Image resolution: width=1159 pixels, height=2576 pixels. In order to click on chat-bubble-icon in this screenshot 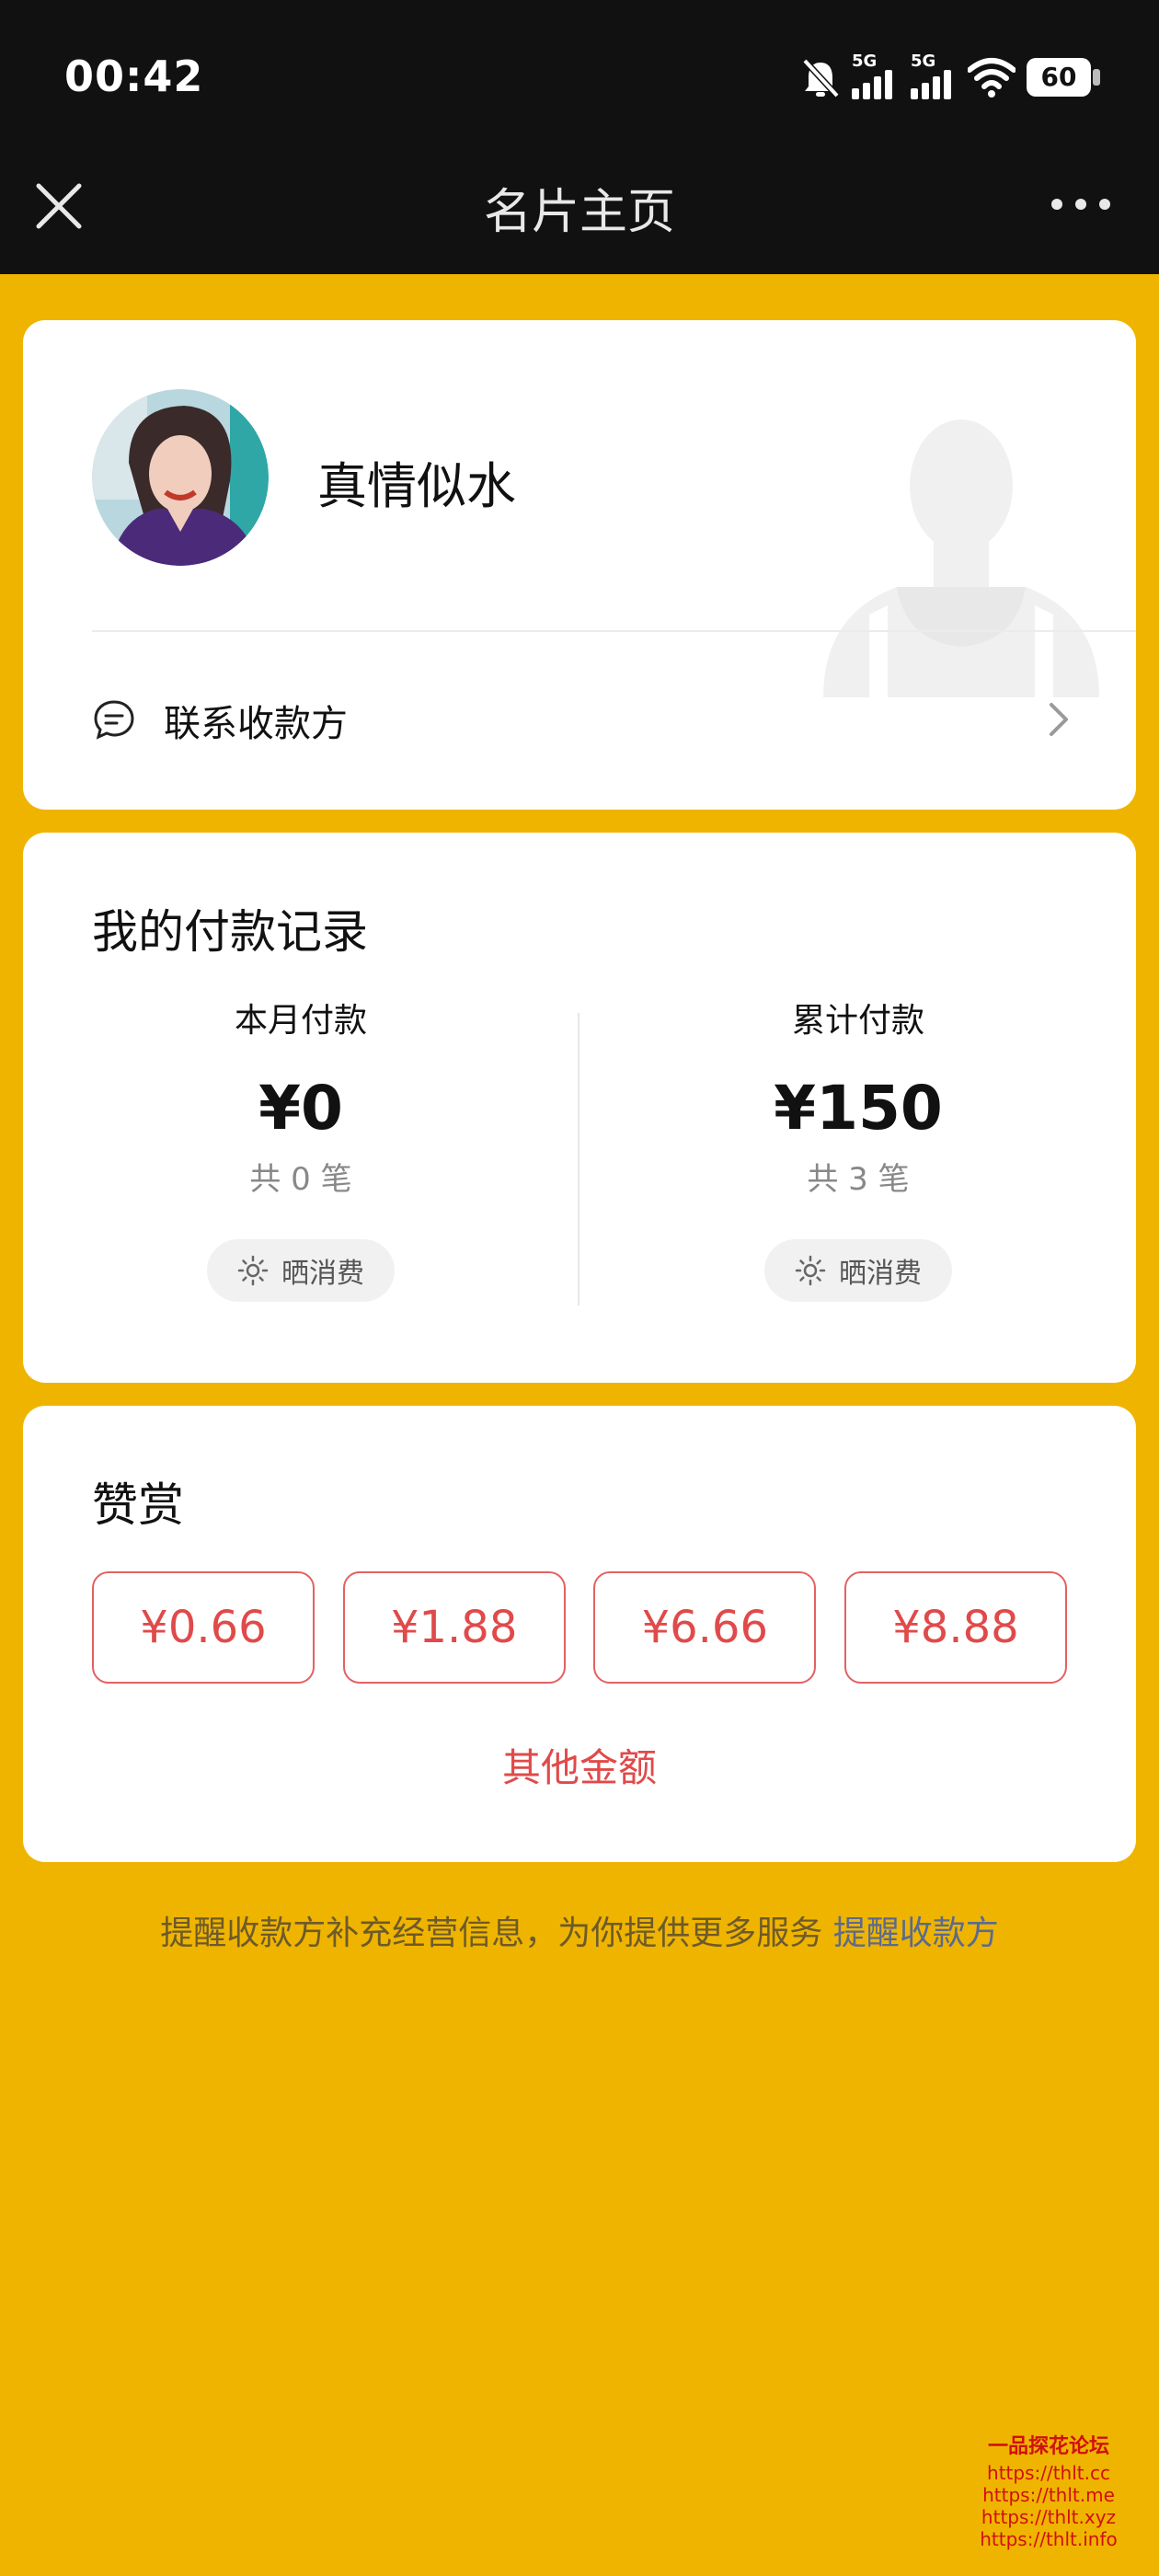, I will do `click(114, 720)`.